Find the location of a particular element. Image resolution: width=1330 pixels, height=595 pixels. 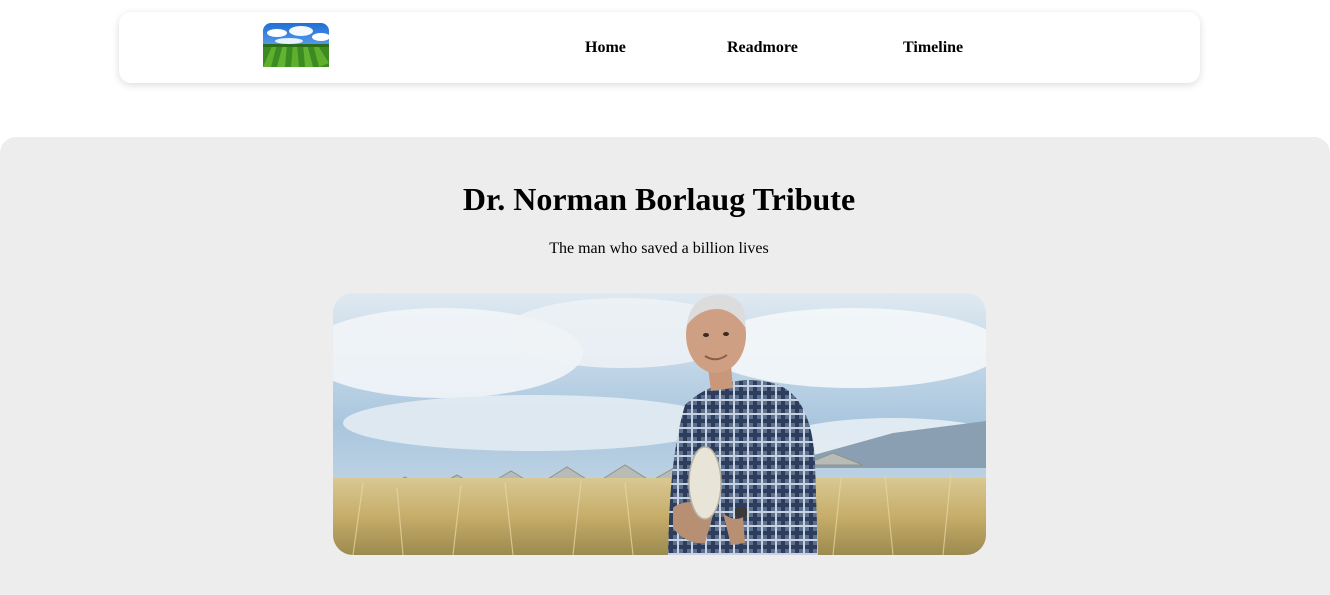

nav-link-timeline: Timeline is located at coordinates (933, 48).